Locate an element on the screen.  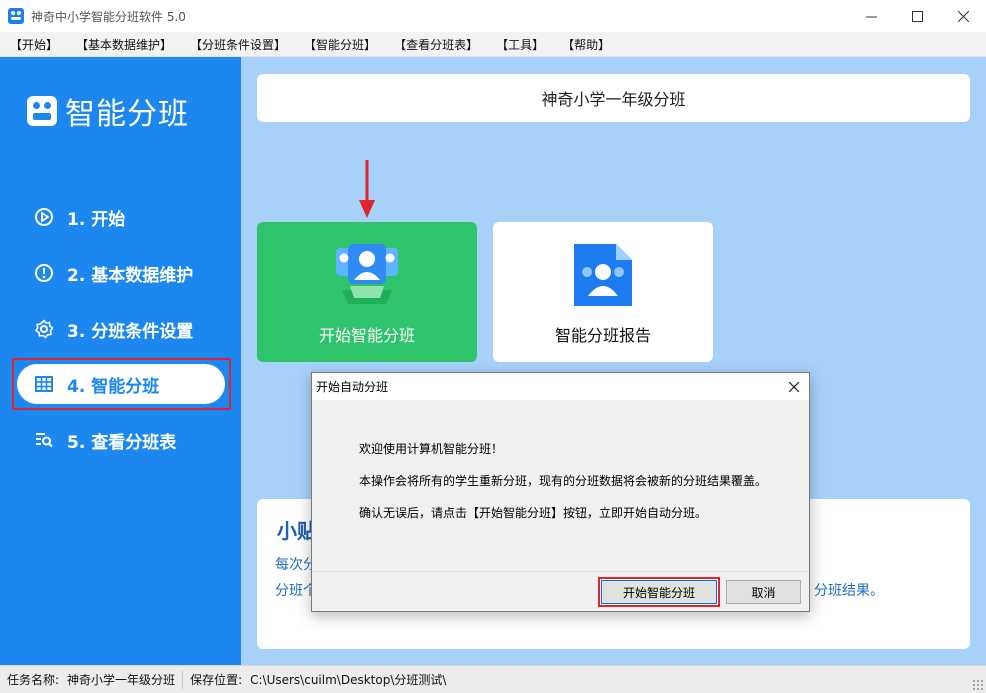
sidebar-item-conditions: 3. 分班条件设置 is located at coordinates (121, 329).